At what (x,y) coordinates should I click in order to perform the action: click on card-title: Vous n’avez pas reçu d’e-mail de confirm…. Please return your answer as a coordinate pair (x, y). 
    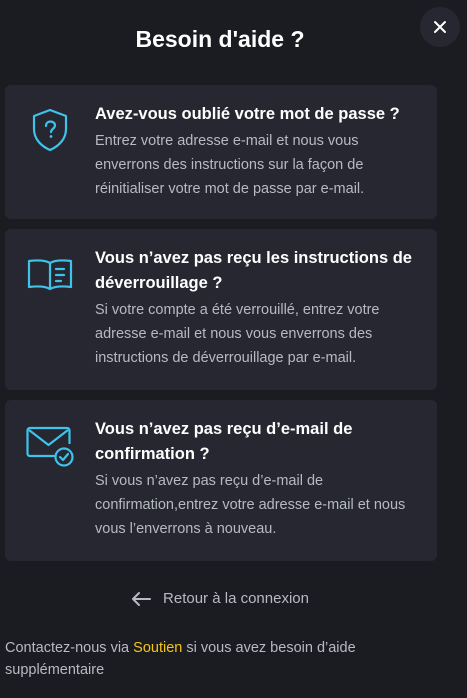
    Looking at the image, I should click on (224, 441).